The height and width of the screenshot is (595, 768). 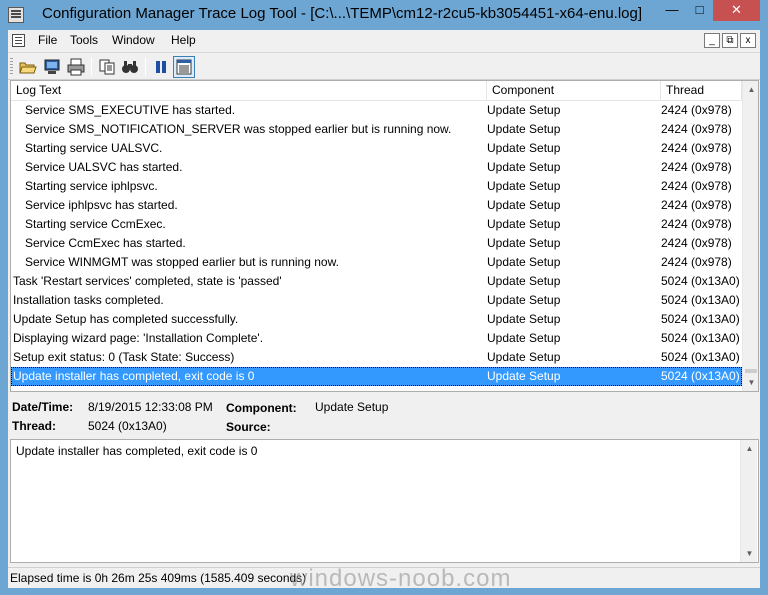 I want to click on menu-bar: File Tools Window Help _ ⧉ x, so click(x=384, y=41).